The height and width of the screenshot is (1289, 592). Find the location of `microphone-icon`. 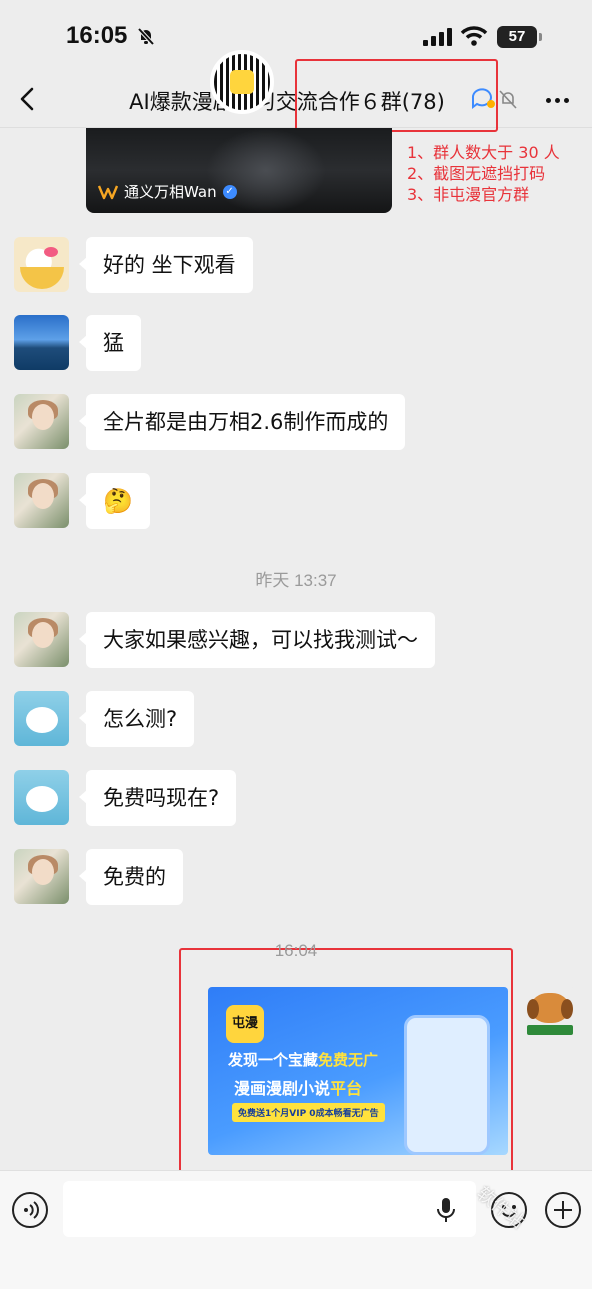

microphone-icon is located at coordinates (446, 1210).